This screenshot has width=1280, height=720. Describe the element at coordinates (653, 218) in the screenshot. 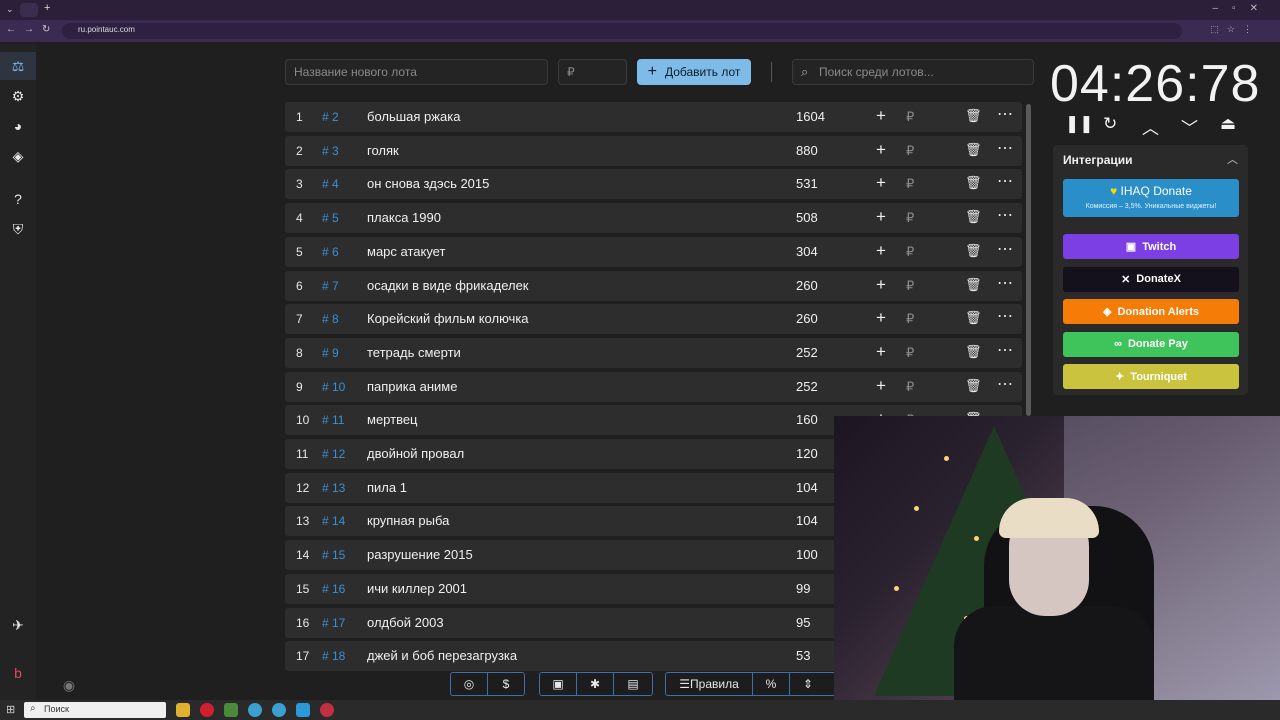

I see `lot-row: 4 # 5 плакса 1990 508 + ₽ 🗑 ⋯` at that location.